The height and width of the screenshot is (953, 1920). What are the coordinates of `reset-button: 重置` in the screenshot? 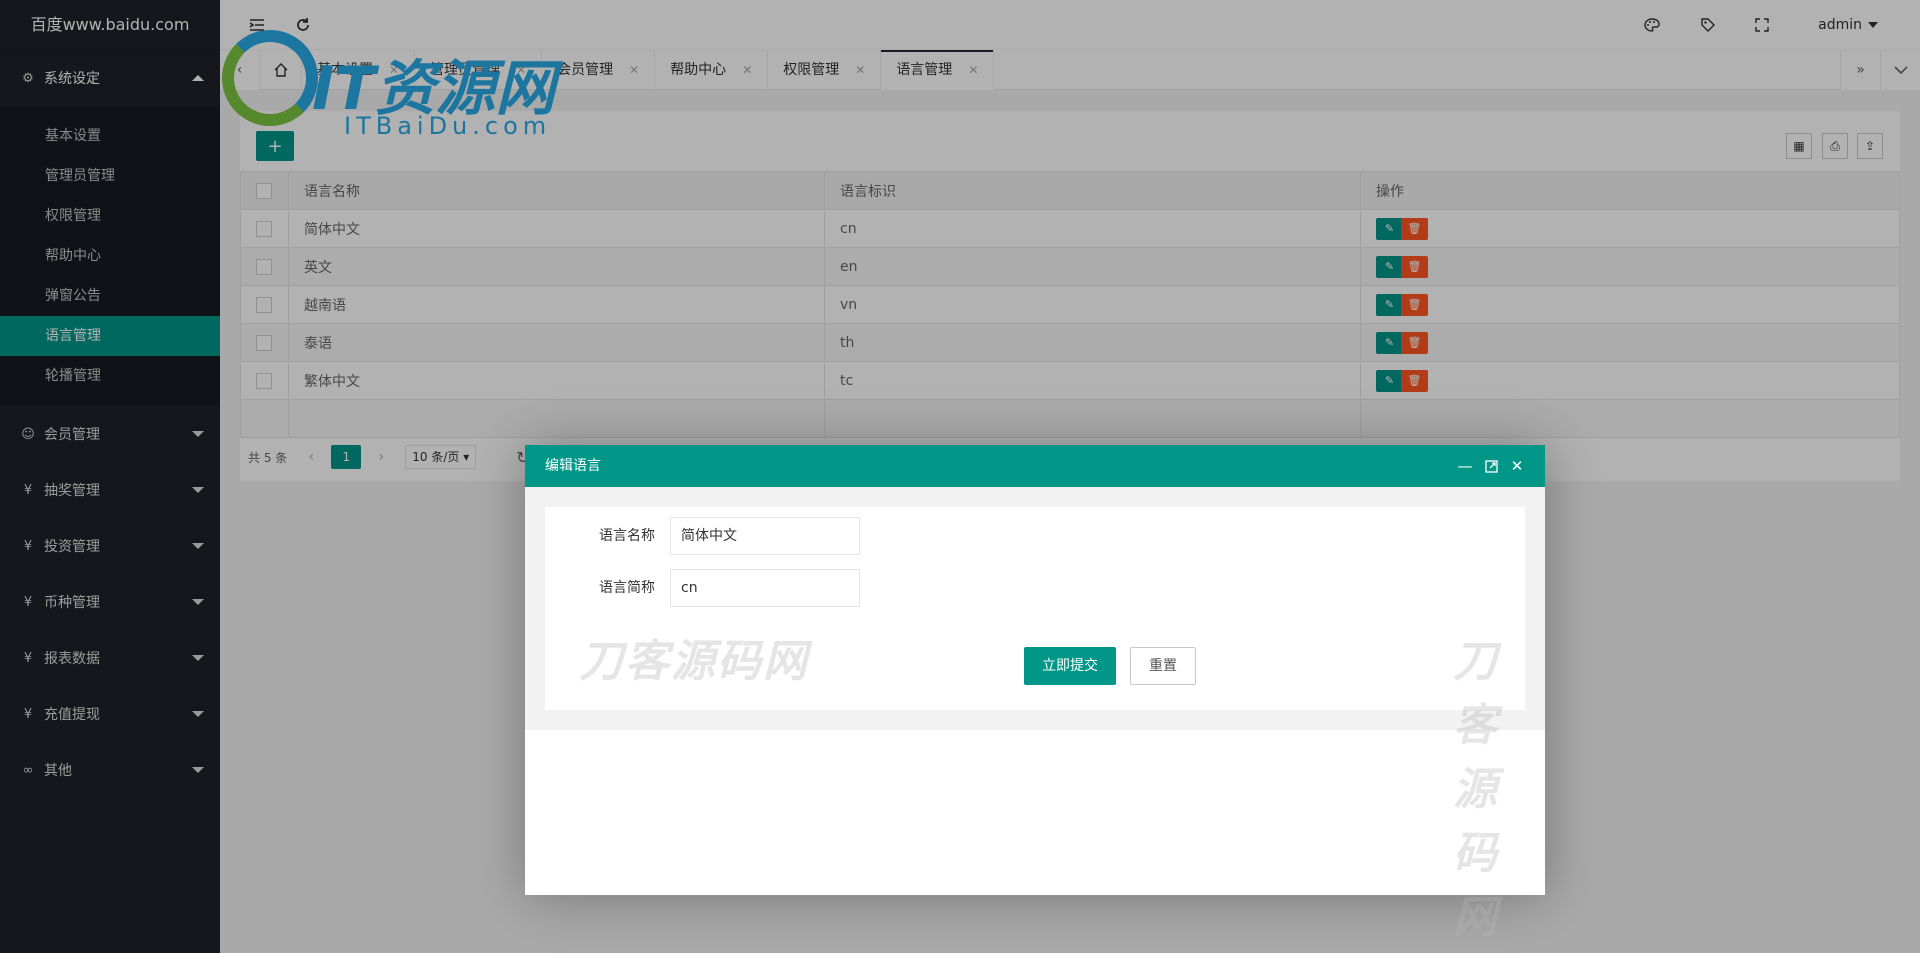 It's located at (1163, 666).